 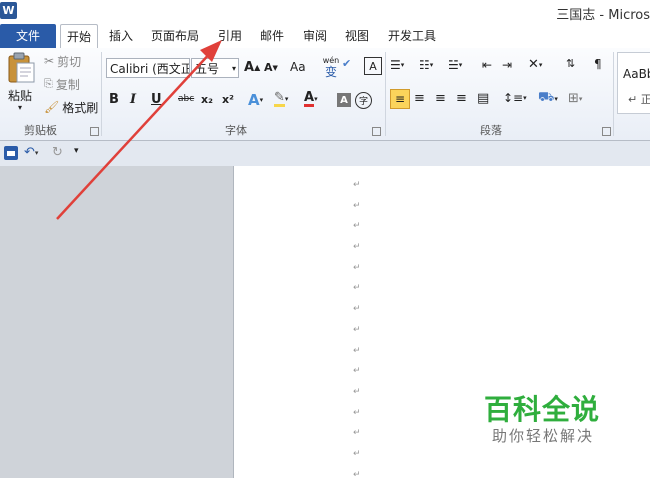 I want to click on undo-icon: ↶, so click(x=29, y=152).